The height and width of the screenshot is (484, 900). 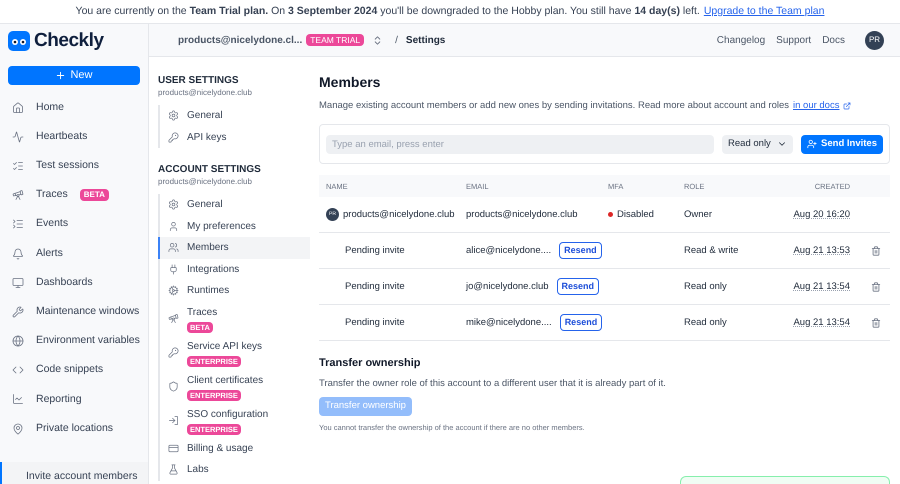 What do you see at coordinates (68, 166) in the screenshot?
I see `item-label: Test sessions` at bounding box center [68, 166].